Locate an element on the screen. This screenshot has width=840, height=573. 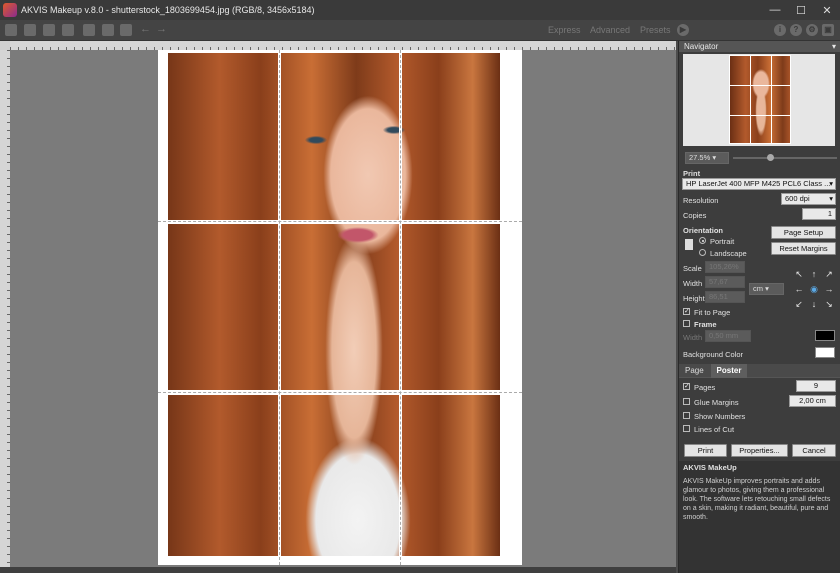
settings-icon: ⚙ is located at coordinates (812, 30).